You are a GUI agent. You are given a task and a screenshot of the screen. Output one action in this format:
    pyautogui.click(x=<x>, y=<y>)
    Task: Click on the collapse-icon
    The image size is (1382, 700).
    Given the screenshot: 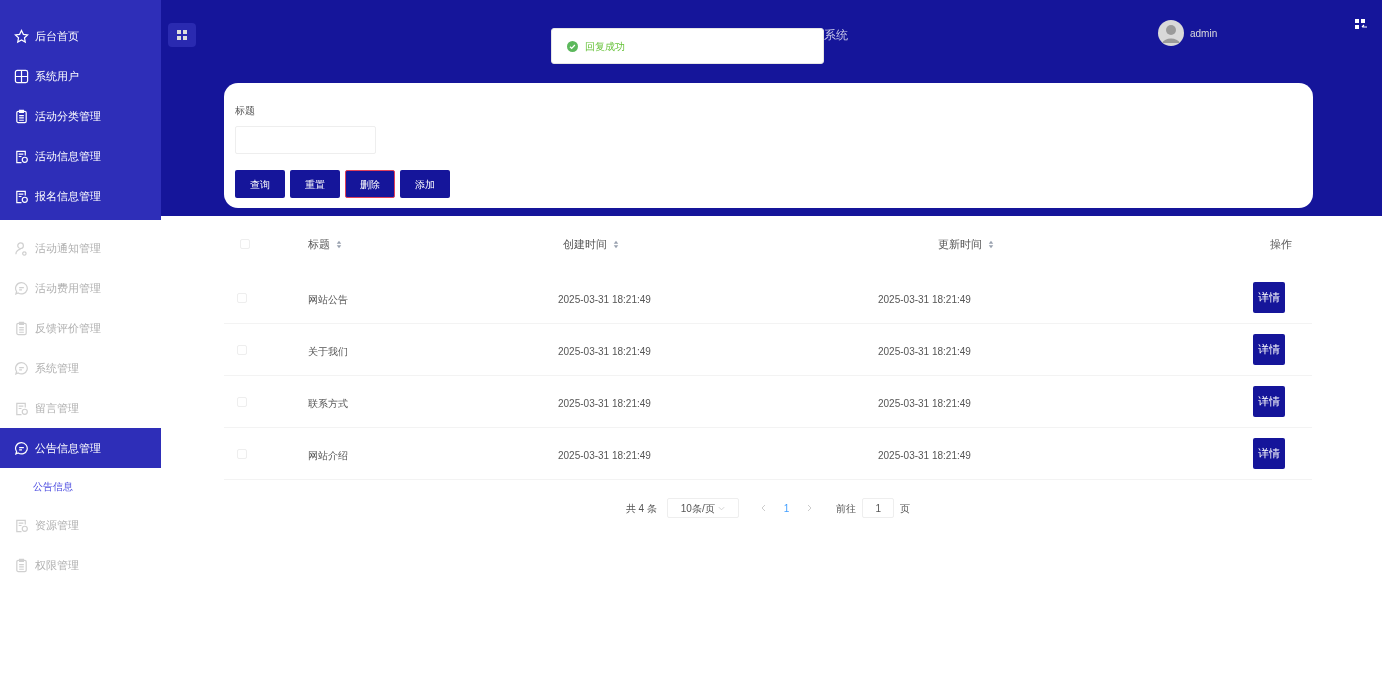 What is the action you would take?
    pyautogui.click(x=1361, y=24)
    